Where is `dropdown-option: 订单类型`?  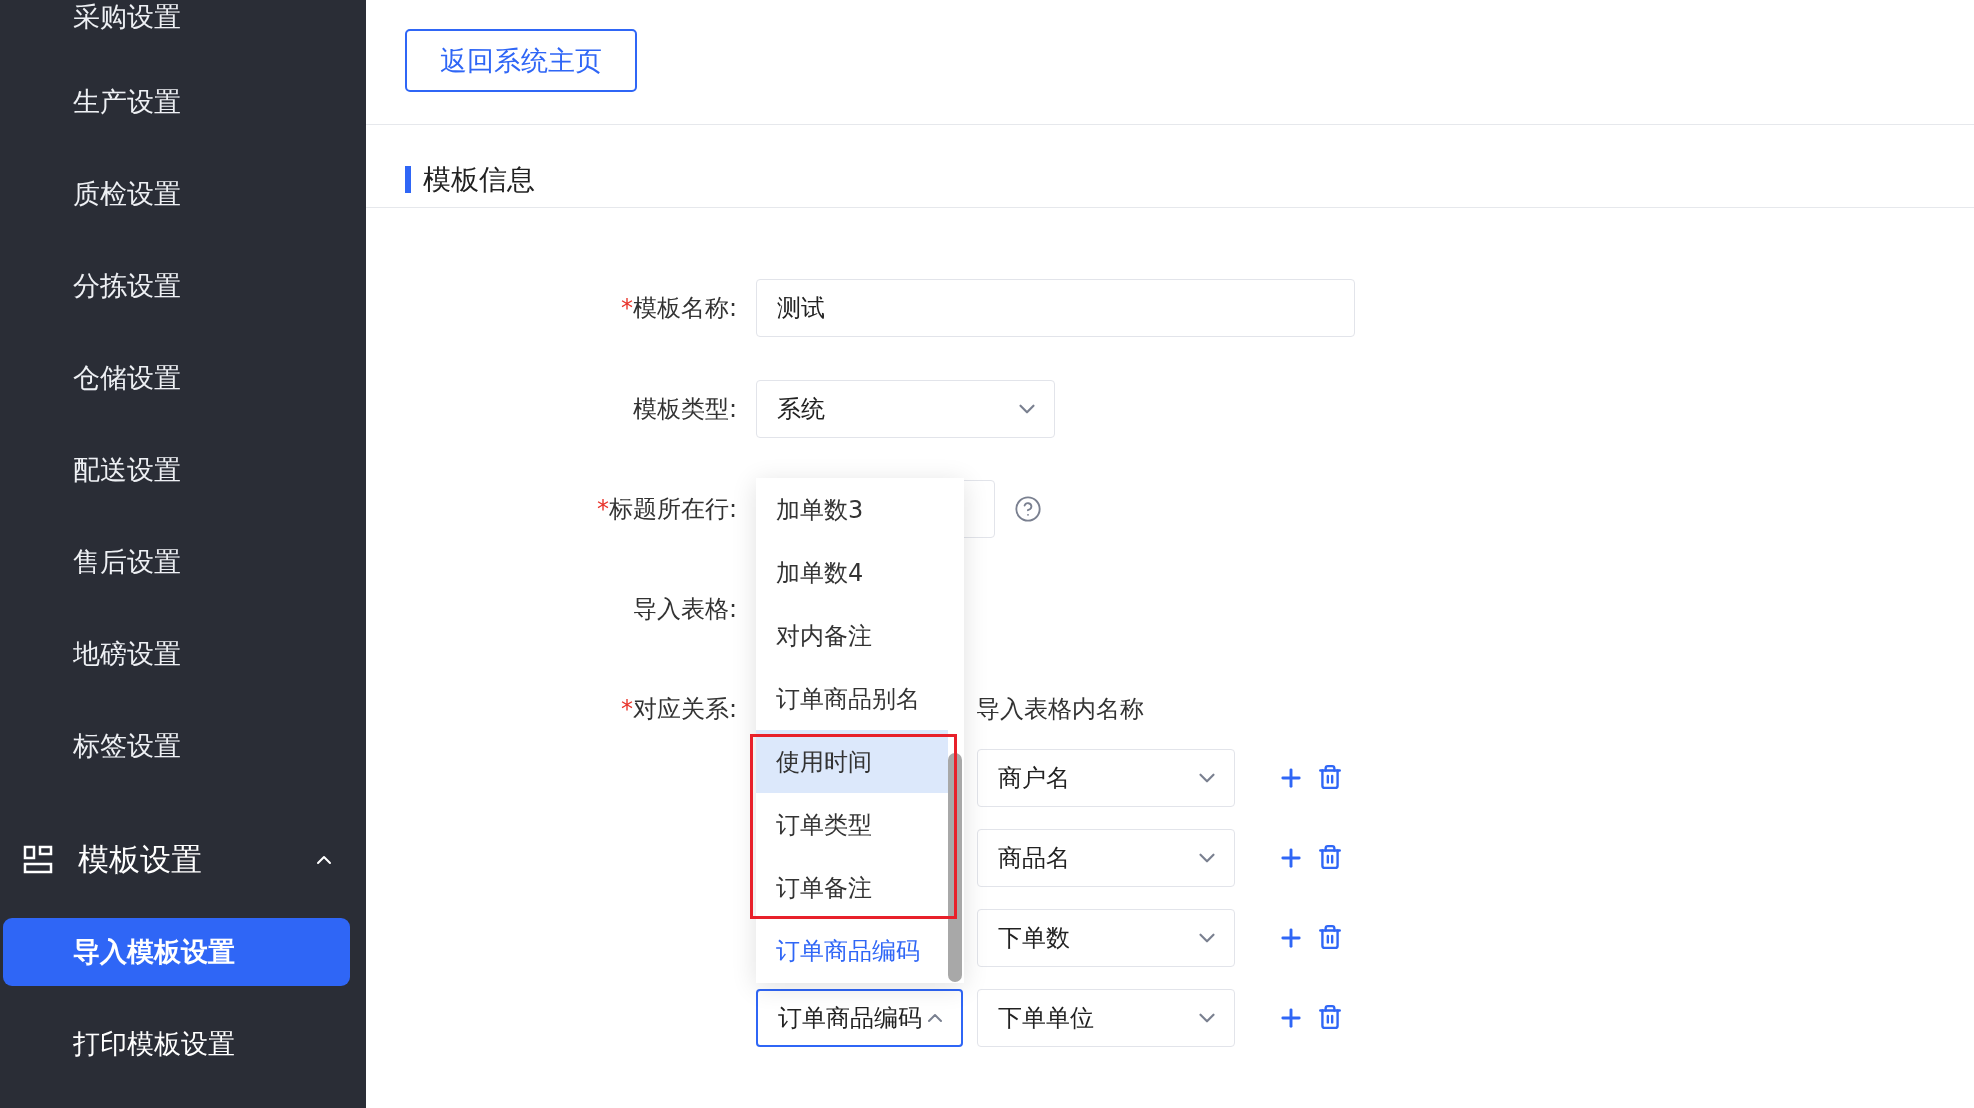
dropdown-option: 订单类型 is located at coordinates (852, 824).